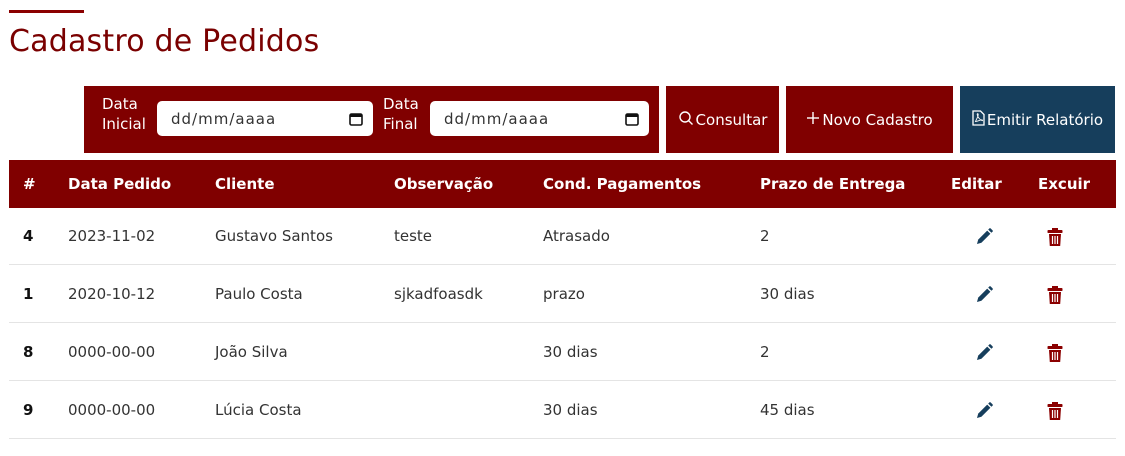 This screenshot has height=456, width=1125. Describe the element at coordinates (1045, 119) in the screenshot. I see `emitir-relatorio-label: Emitir Relatório` at that location.